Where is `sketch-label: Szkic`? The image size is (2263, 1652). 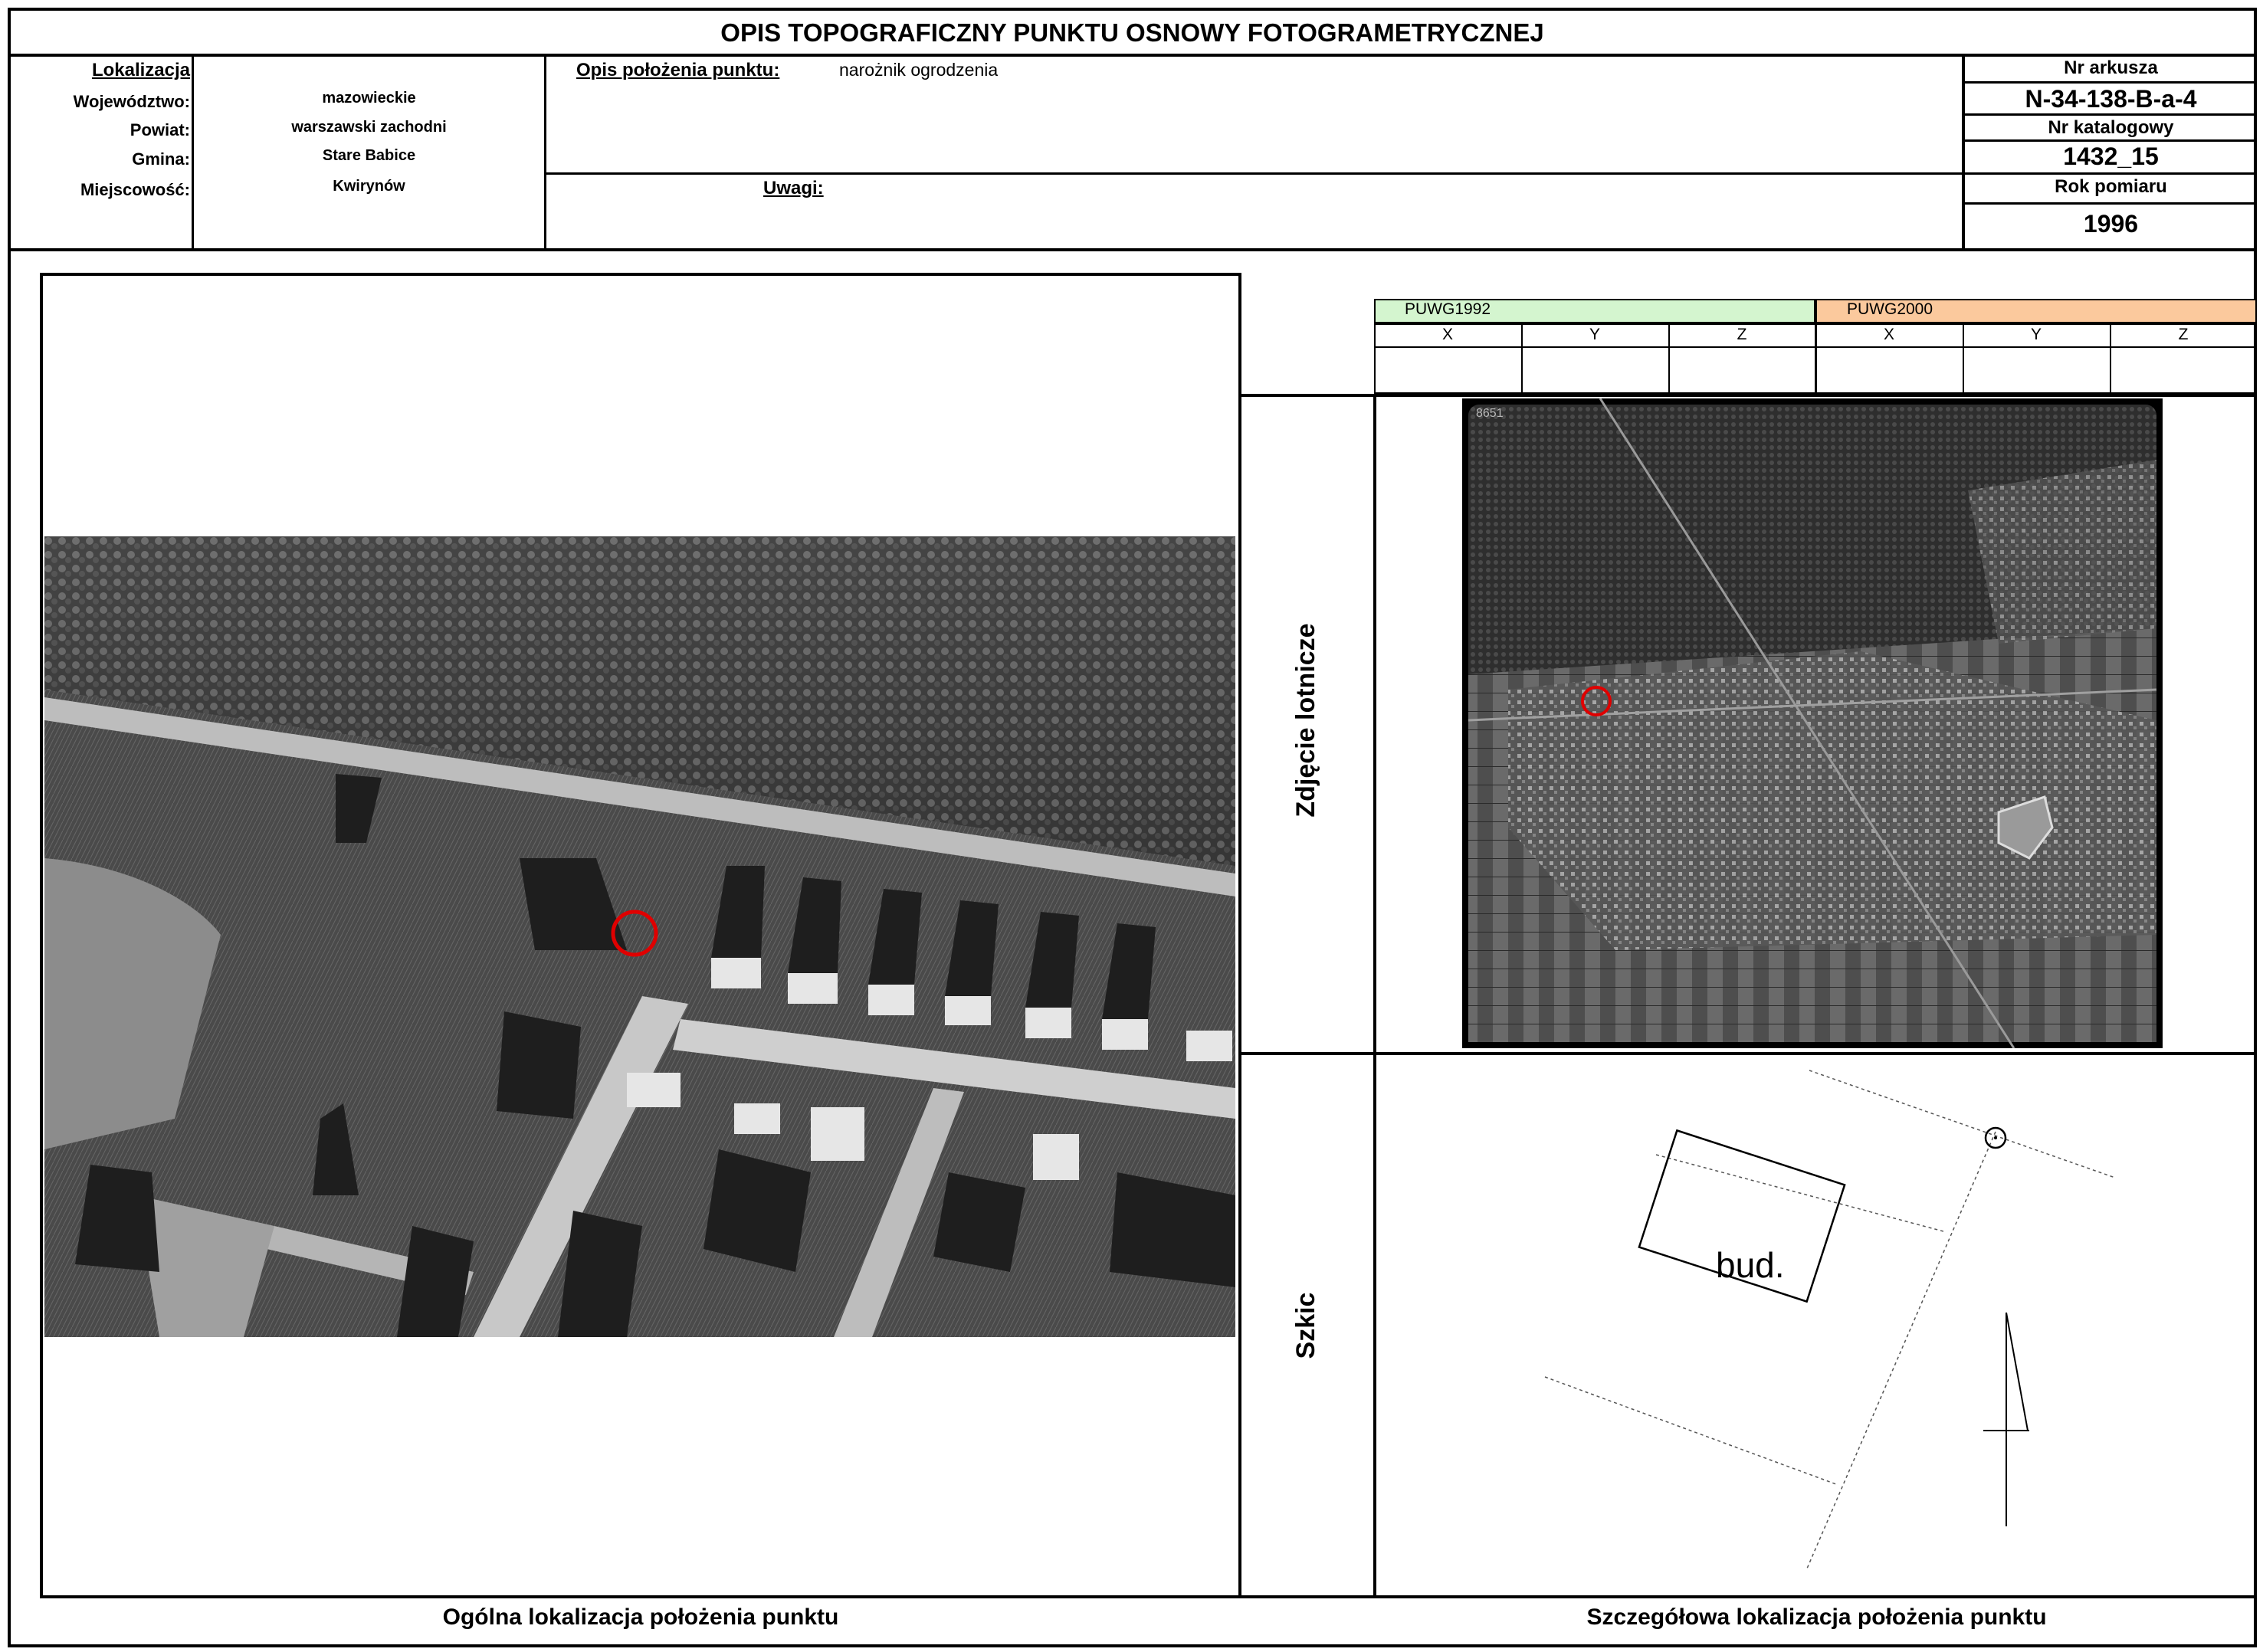 sketch-label: Szkic is located at coordinates (1305, 1326).